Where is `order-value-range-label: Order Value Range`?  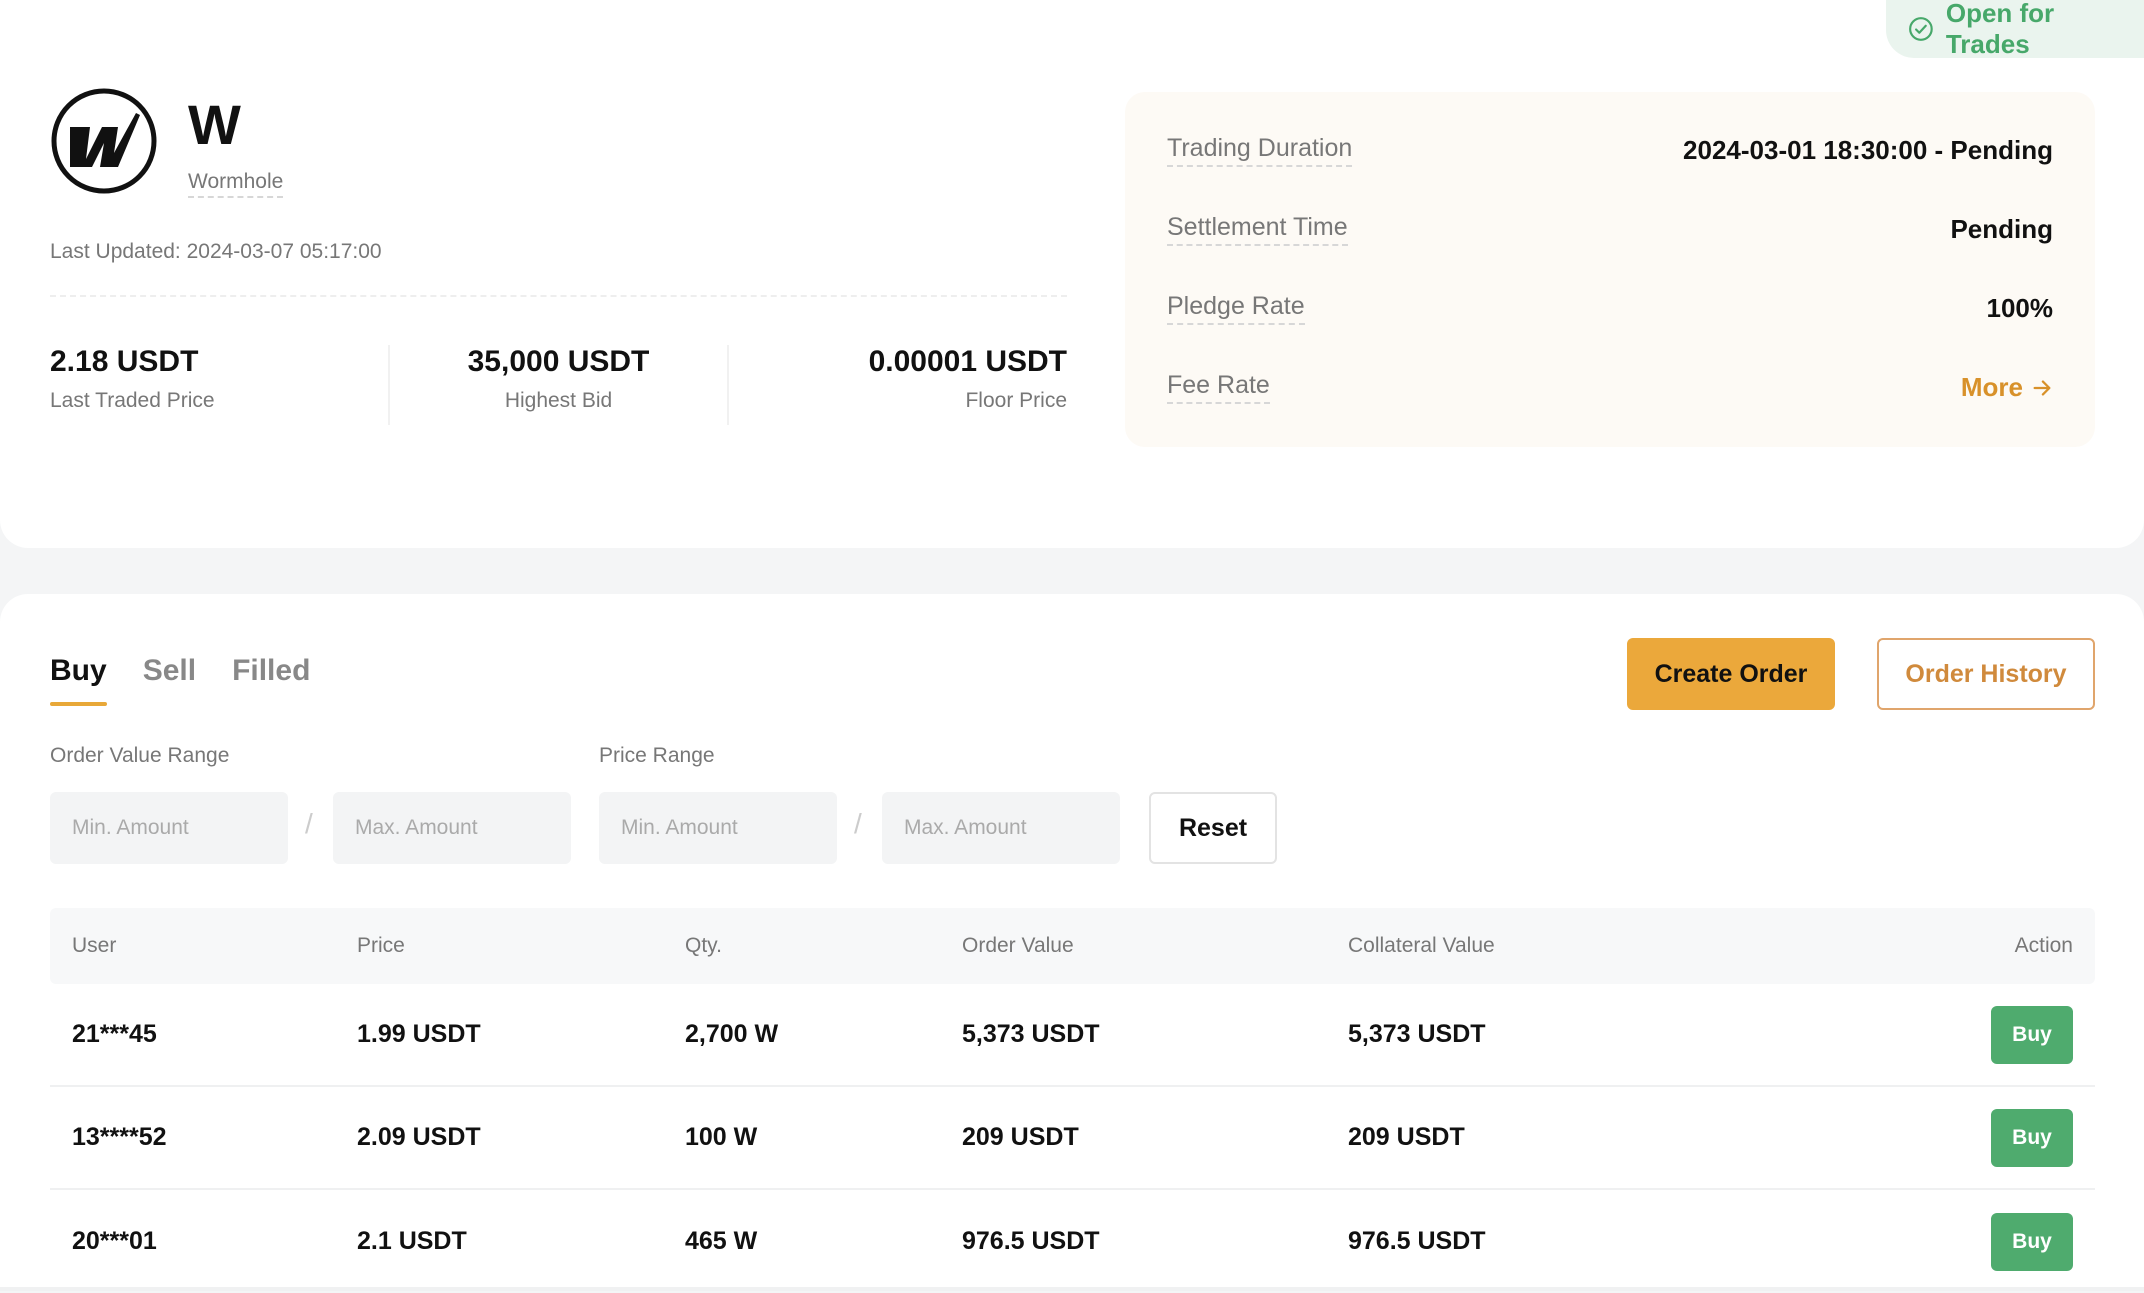
order-value-range-label: Order Value Range is located at coordinates (140, 755).